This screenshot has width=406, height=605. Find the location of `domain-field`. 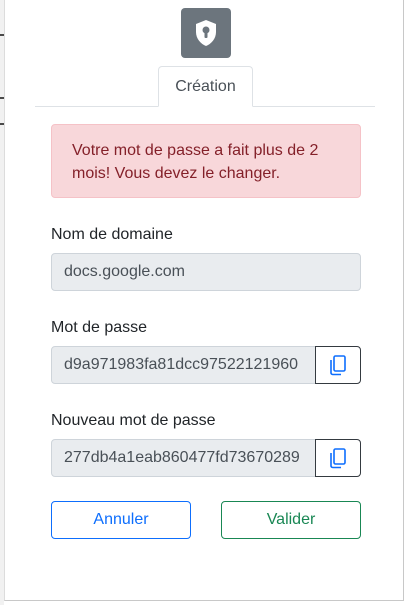

domain-field is located at coordinates (206, 272).